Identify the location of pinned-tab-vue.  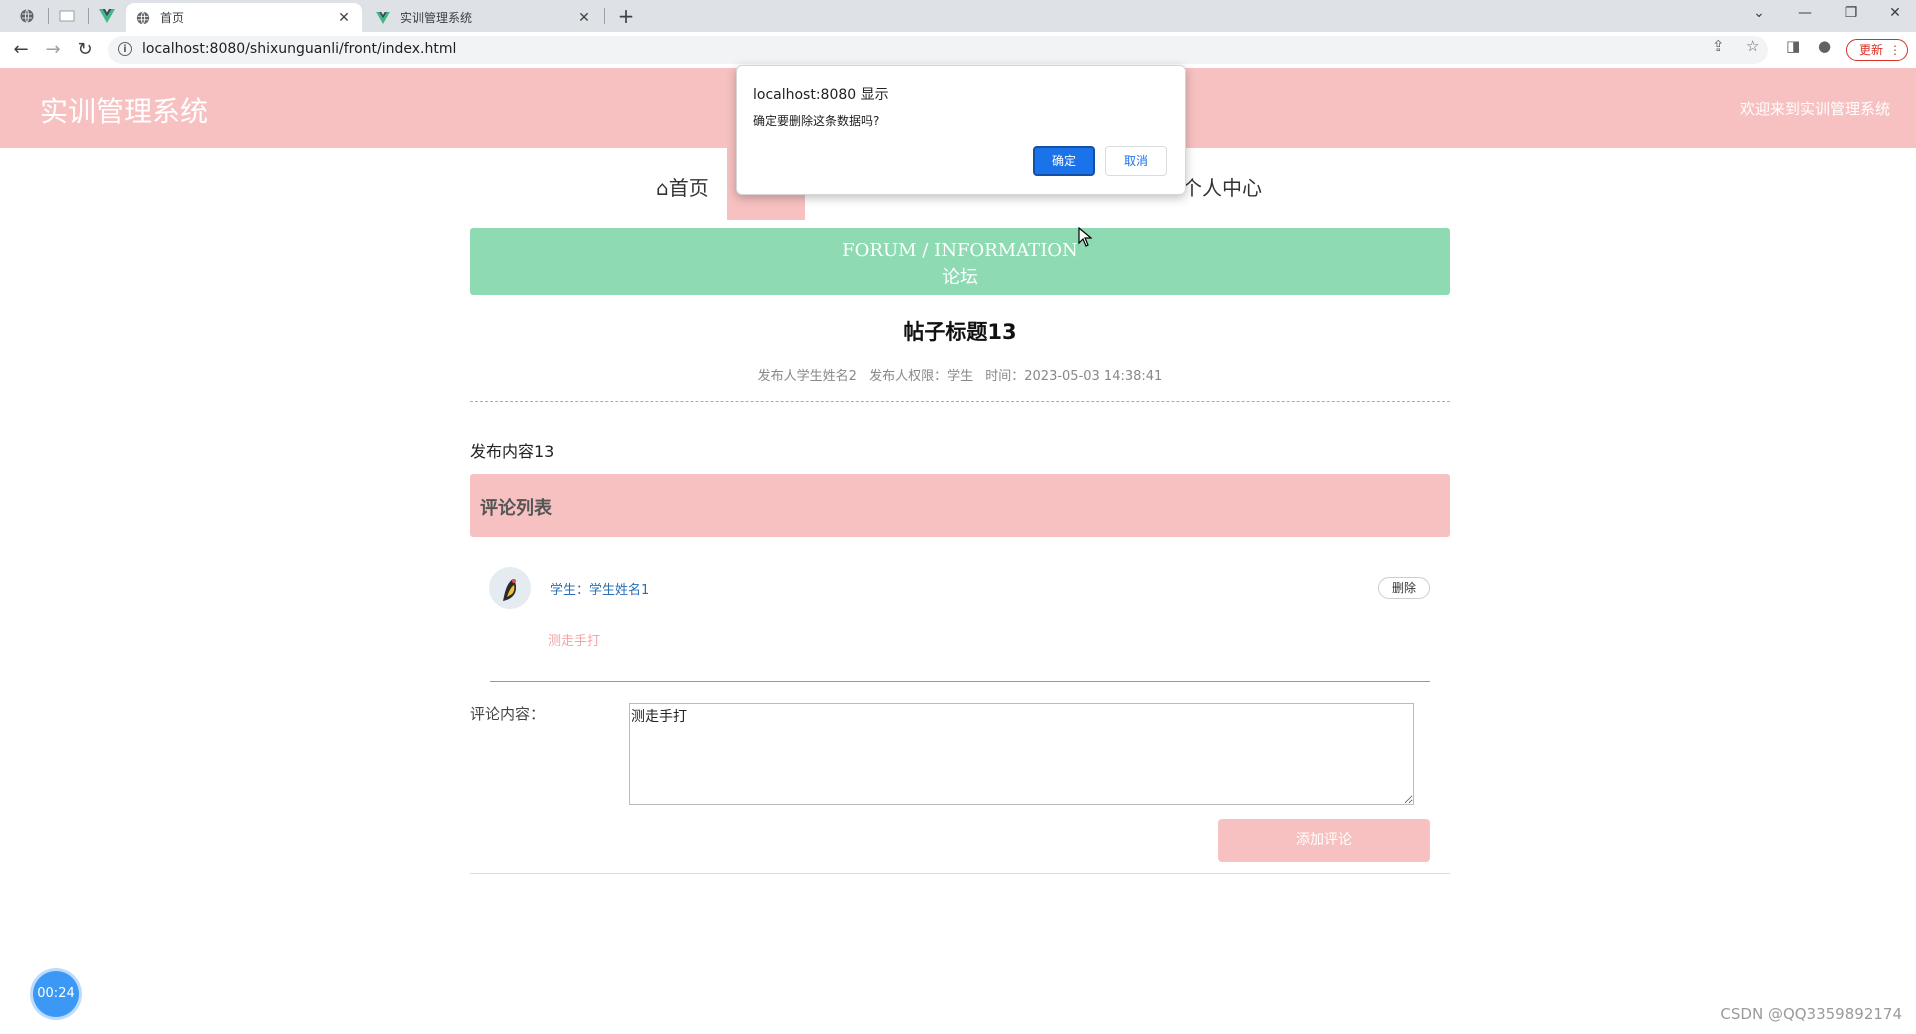
(107, 16).